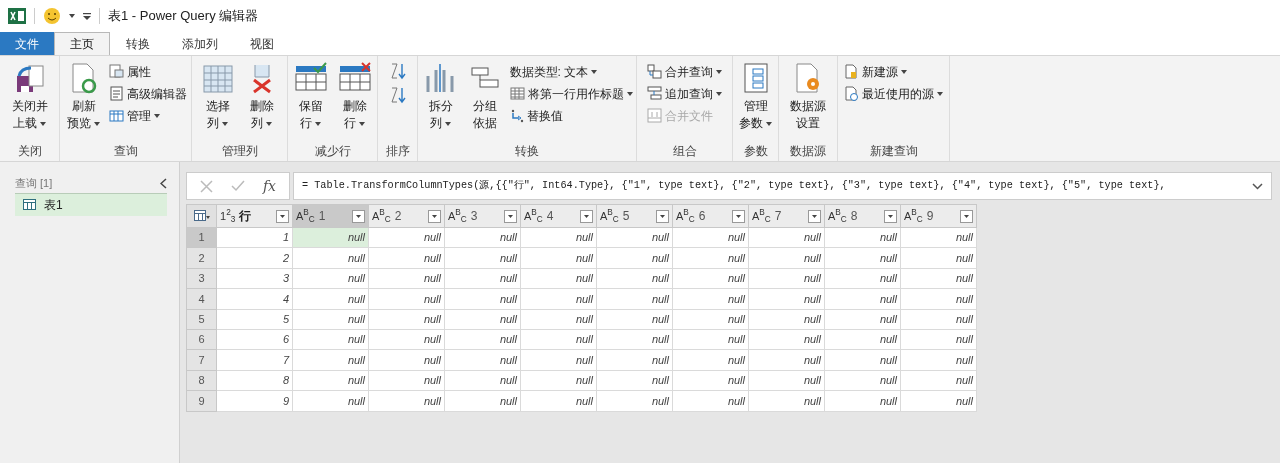 Image resolution: width=1280 pixels, height=463 pixels. I want to click on group-label: 排序, so click(397, 151).